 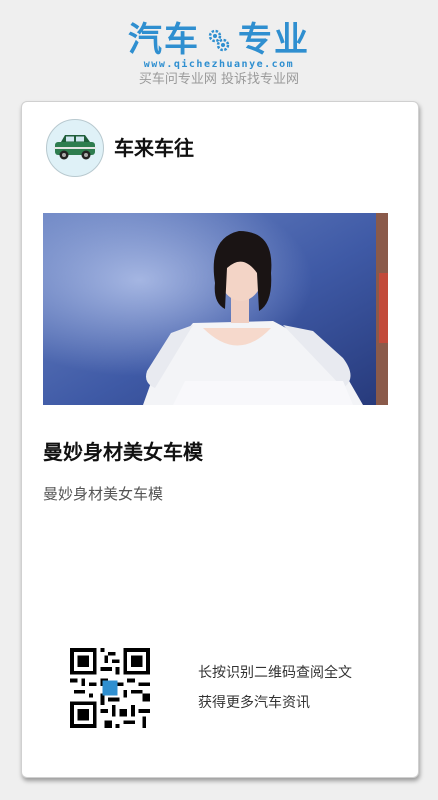 I want to click on brand-tagline: 买车问专业网 投诉找专业网, so click(x=219, y=79).